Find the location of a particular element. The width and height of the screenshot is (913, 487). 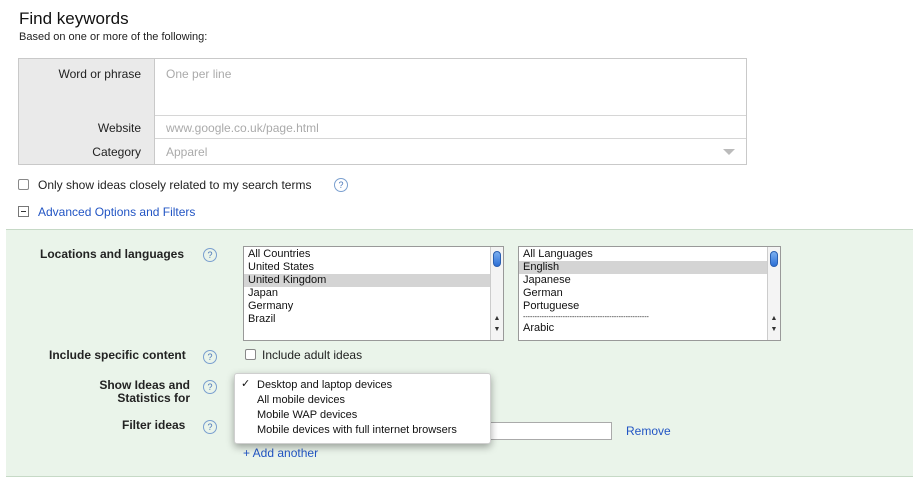

category-label: Category is located at coordinates (116, 152).